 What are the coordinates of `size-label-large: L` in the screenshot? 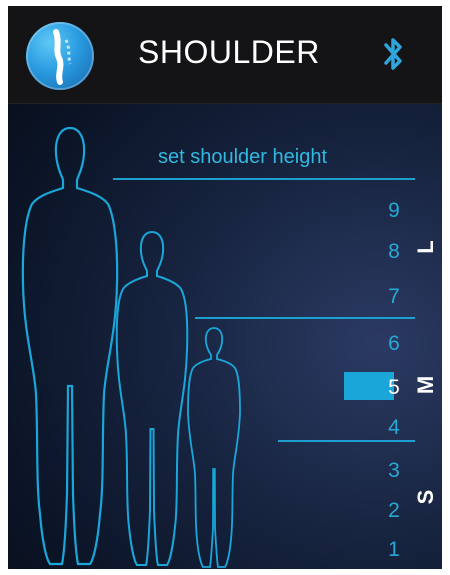 It's located at (425, 247).